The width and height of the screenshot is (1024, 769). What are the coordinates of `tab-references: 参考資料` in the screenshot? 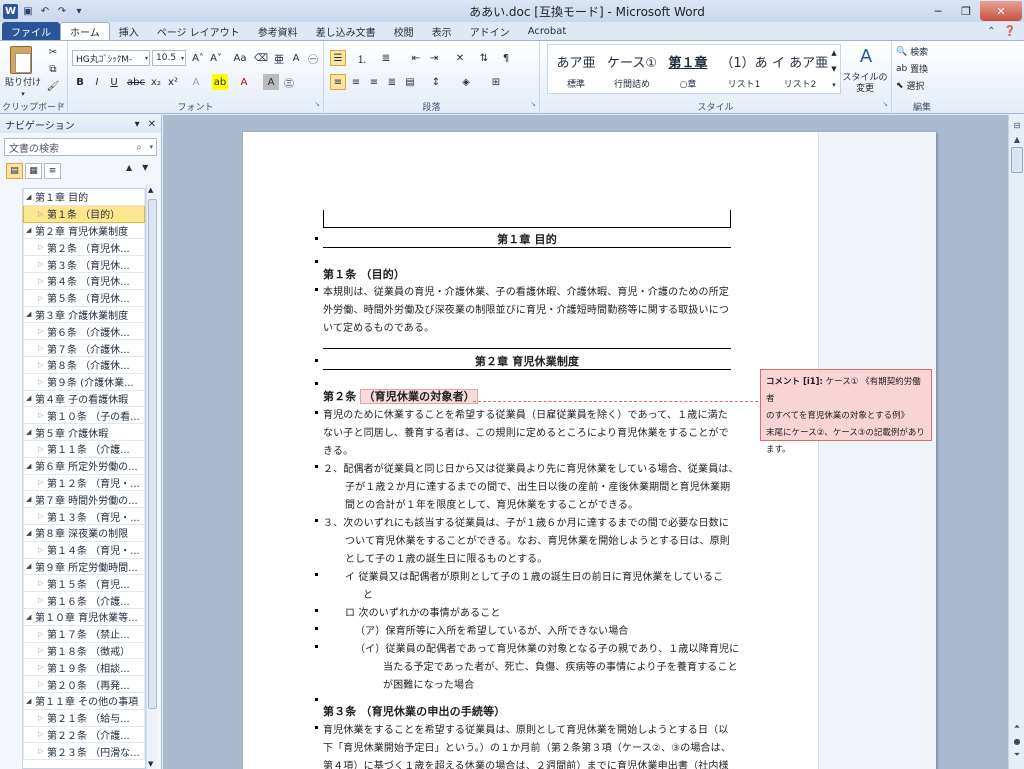 It's located at (278, 31).